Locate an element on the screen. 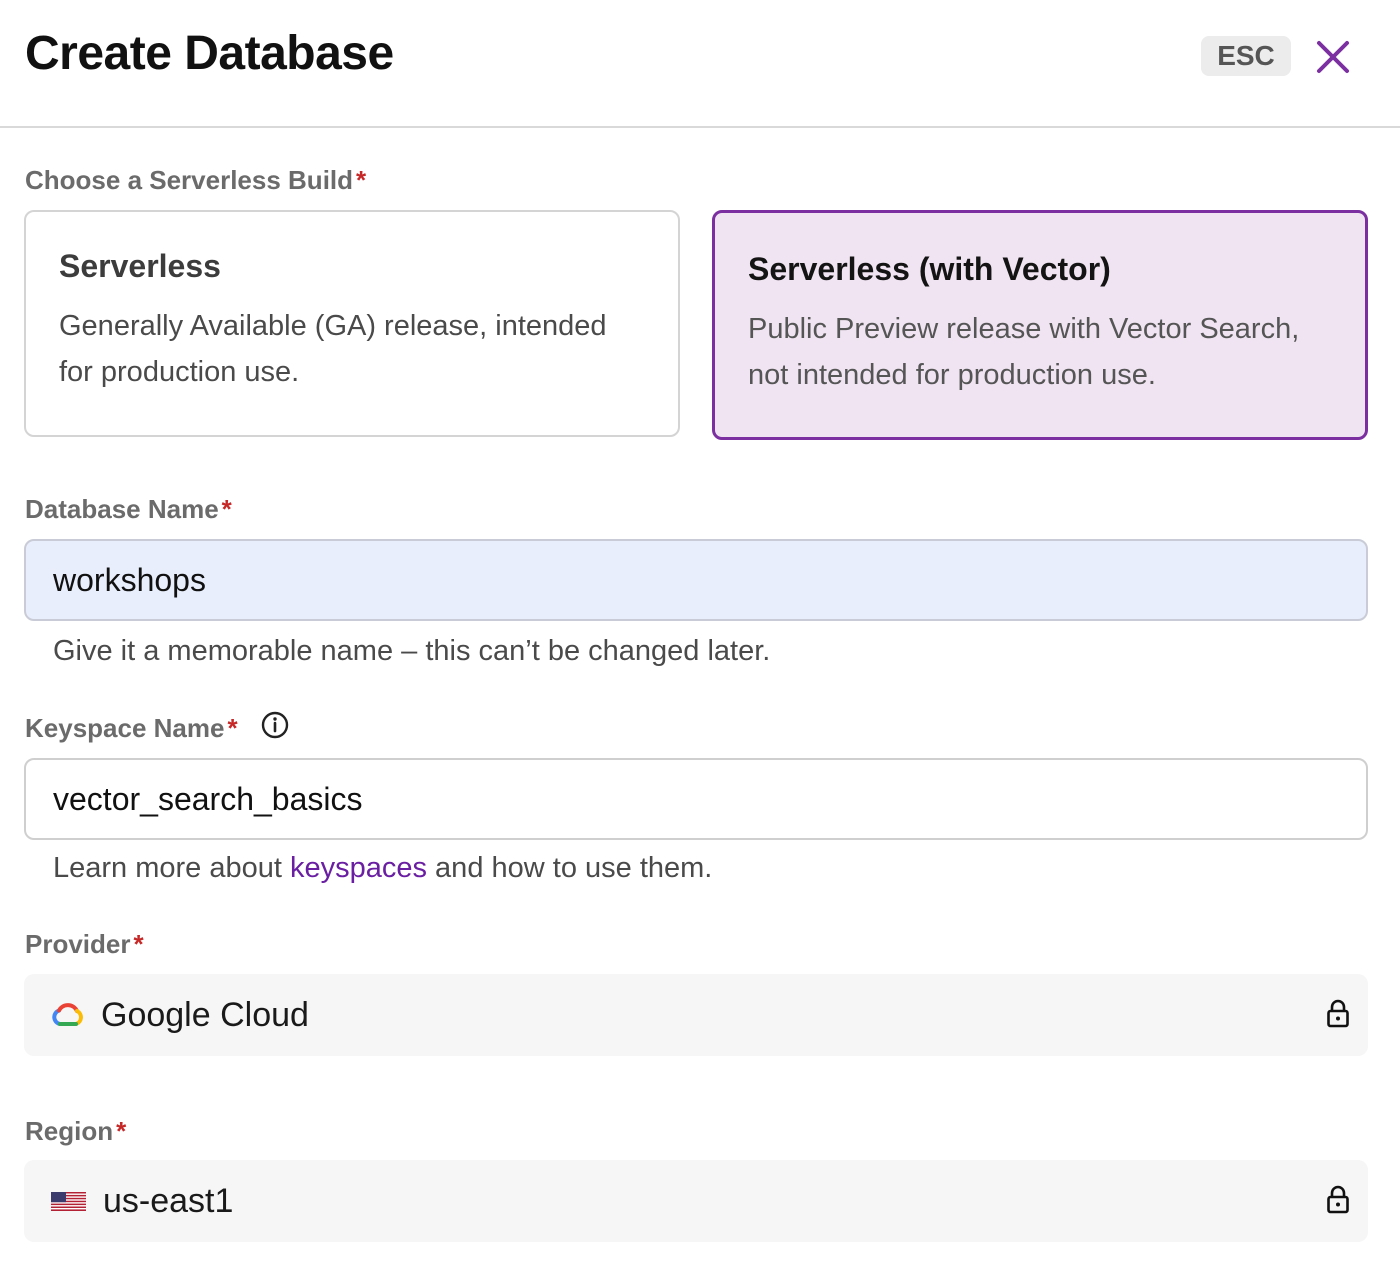  keyspaces-link: keyspaces is located at coordinates (358, 868).